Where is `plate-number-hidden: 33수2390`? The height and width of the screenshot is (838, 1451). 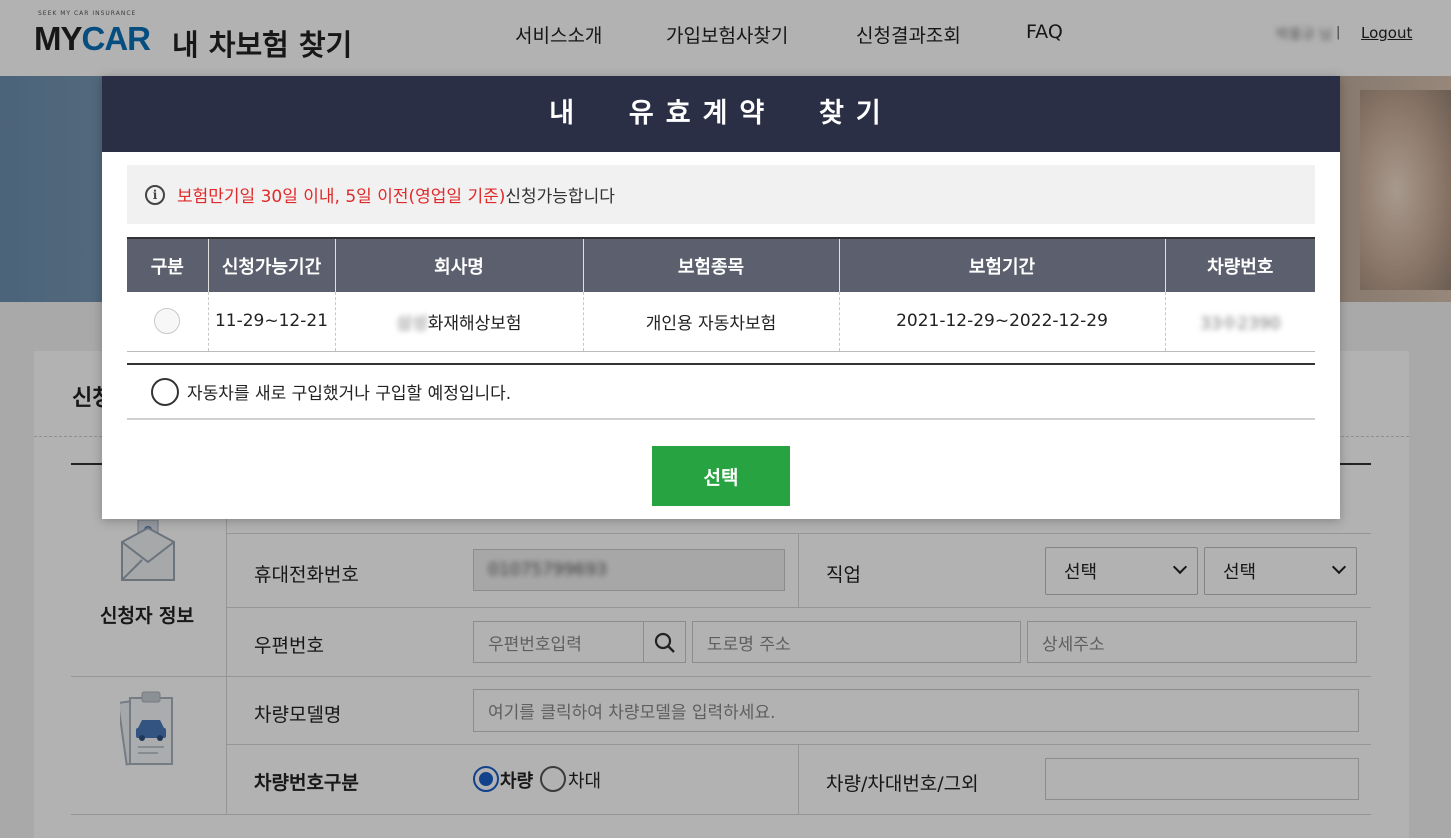
plate-number-hidden: 33수2390 is located at coordinates (1240, 323).